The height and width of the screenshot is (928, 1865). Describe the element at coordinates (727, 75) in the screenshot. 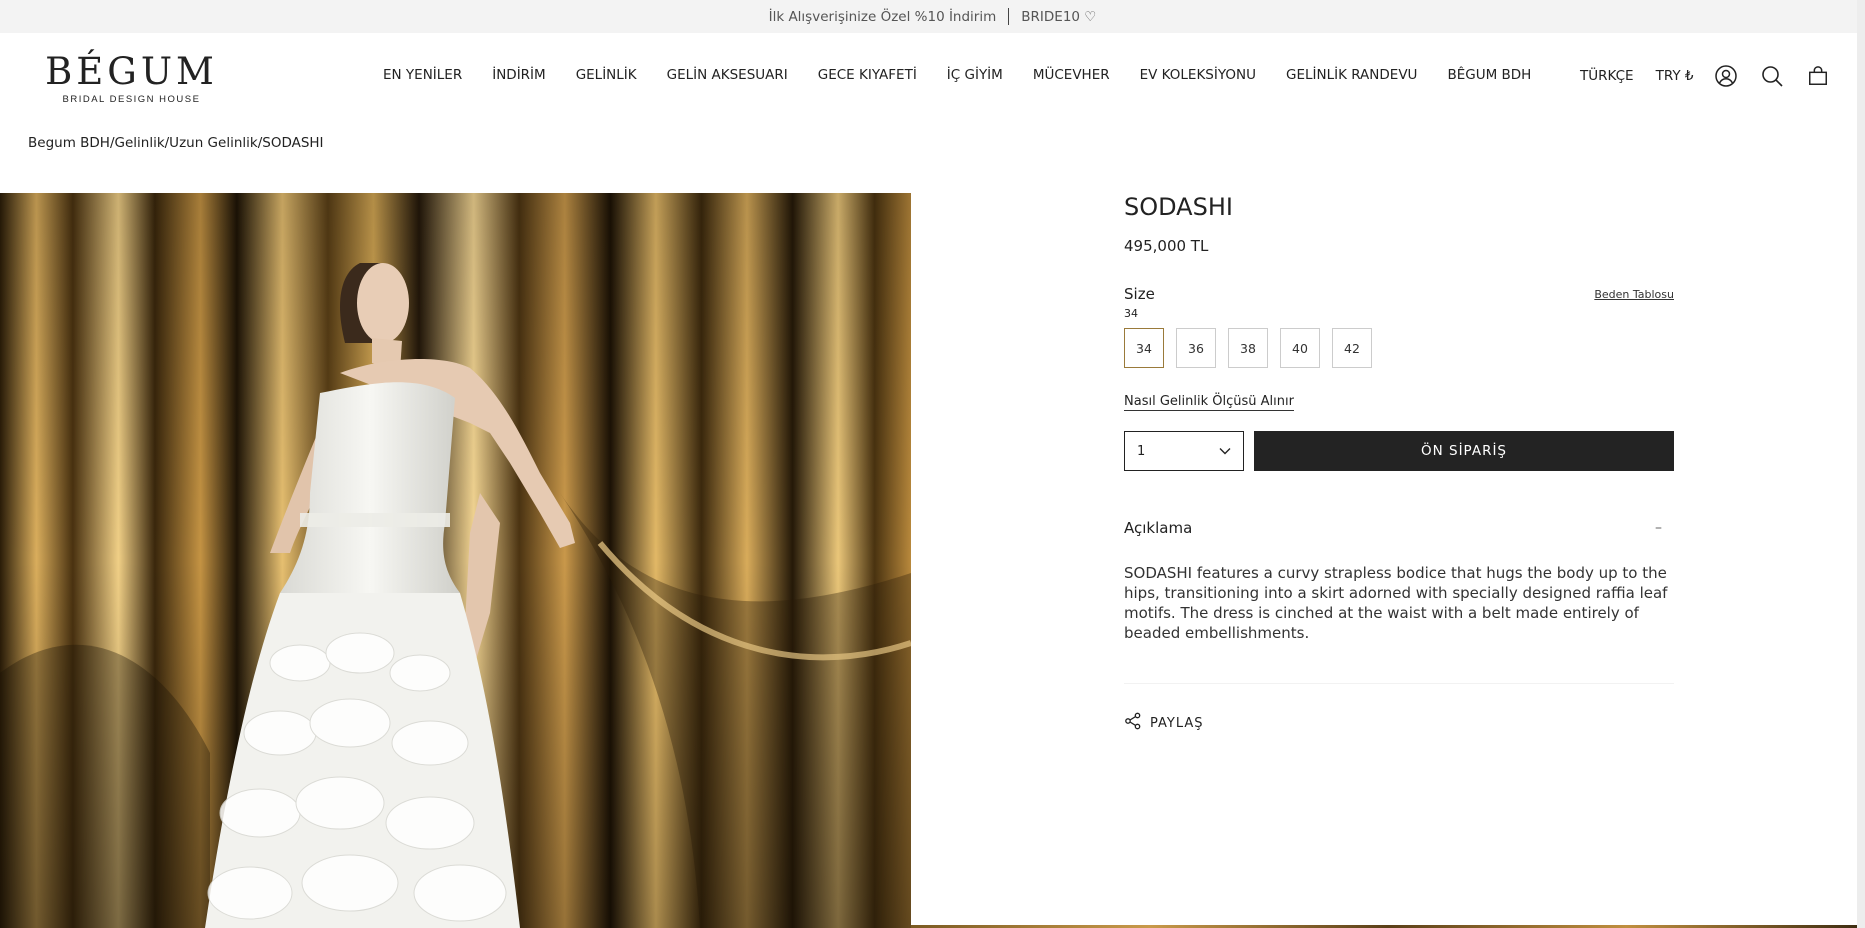

I see `nav-item-gelin-aksesuari: GELİN AKSESUARI` at that location.